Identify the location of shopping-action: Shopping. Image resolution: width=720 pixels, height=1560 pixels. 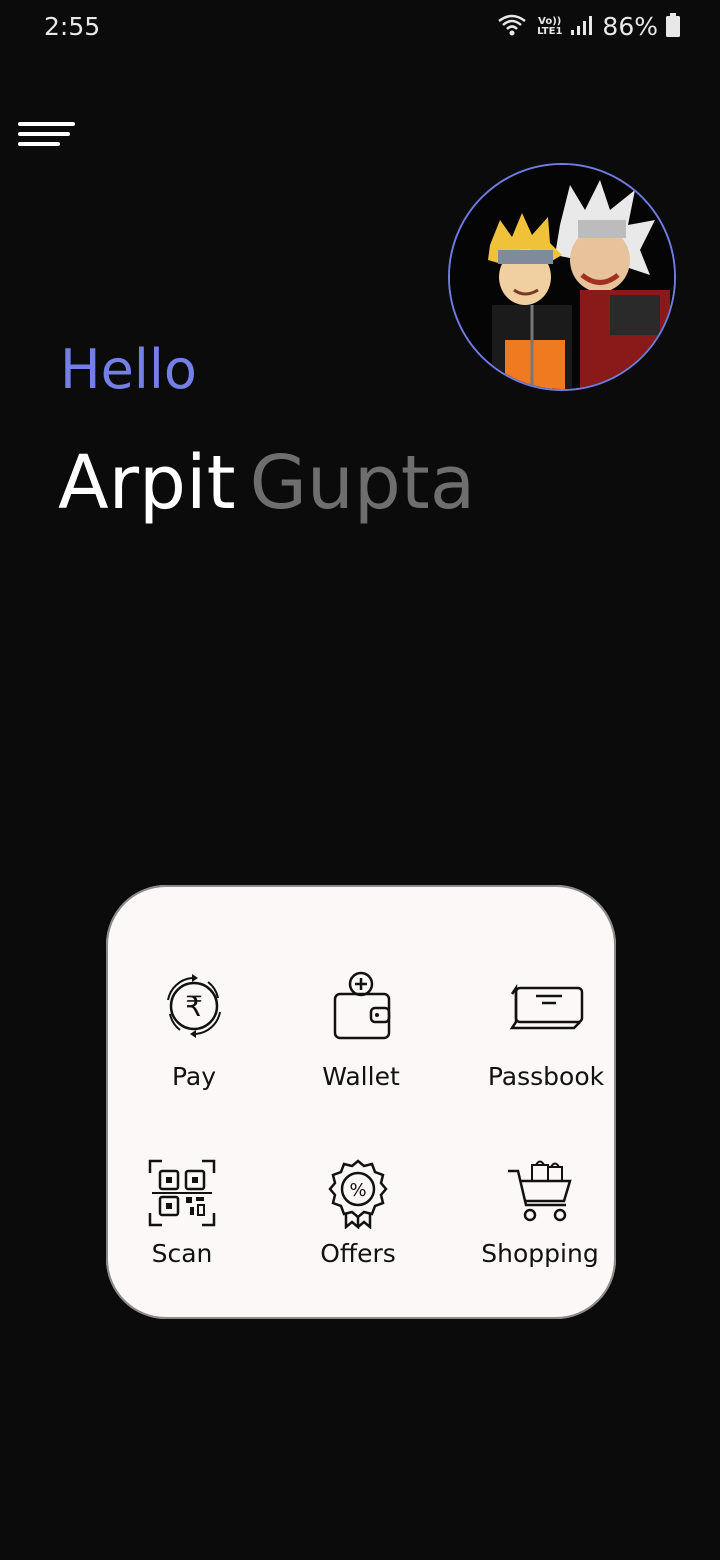
(540, 1212).